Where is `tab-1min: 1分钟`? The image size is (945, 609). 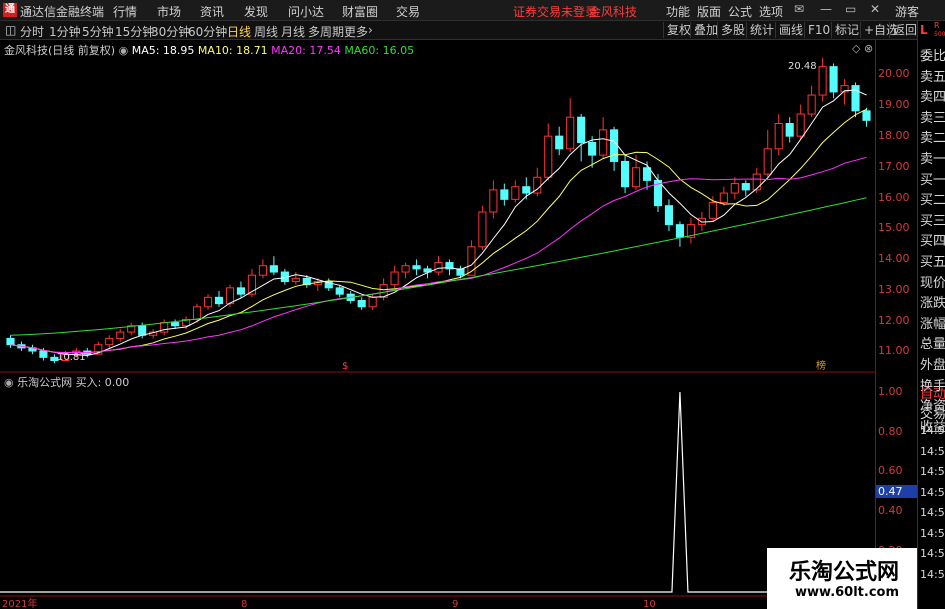 tab-1min: 1分钟 is located at coordinates (65, 31).